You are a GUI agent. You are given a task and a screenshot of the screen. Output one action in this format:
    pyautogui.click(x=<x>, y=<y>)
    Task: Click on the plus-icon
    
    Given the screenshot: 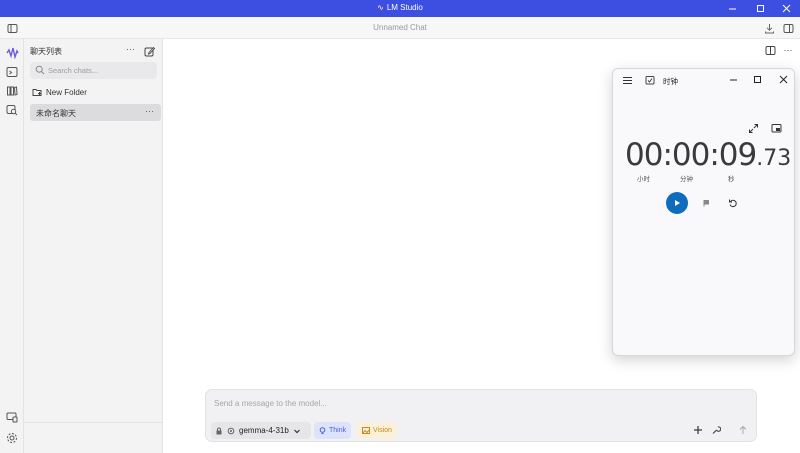 What is the action you would take?
    pyautogui.click(x=698, y=430)
    